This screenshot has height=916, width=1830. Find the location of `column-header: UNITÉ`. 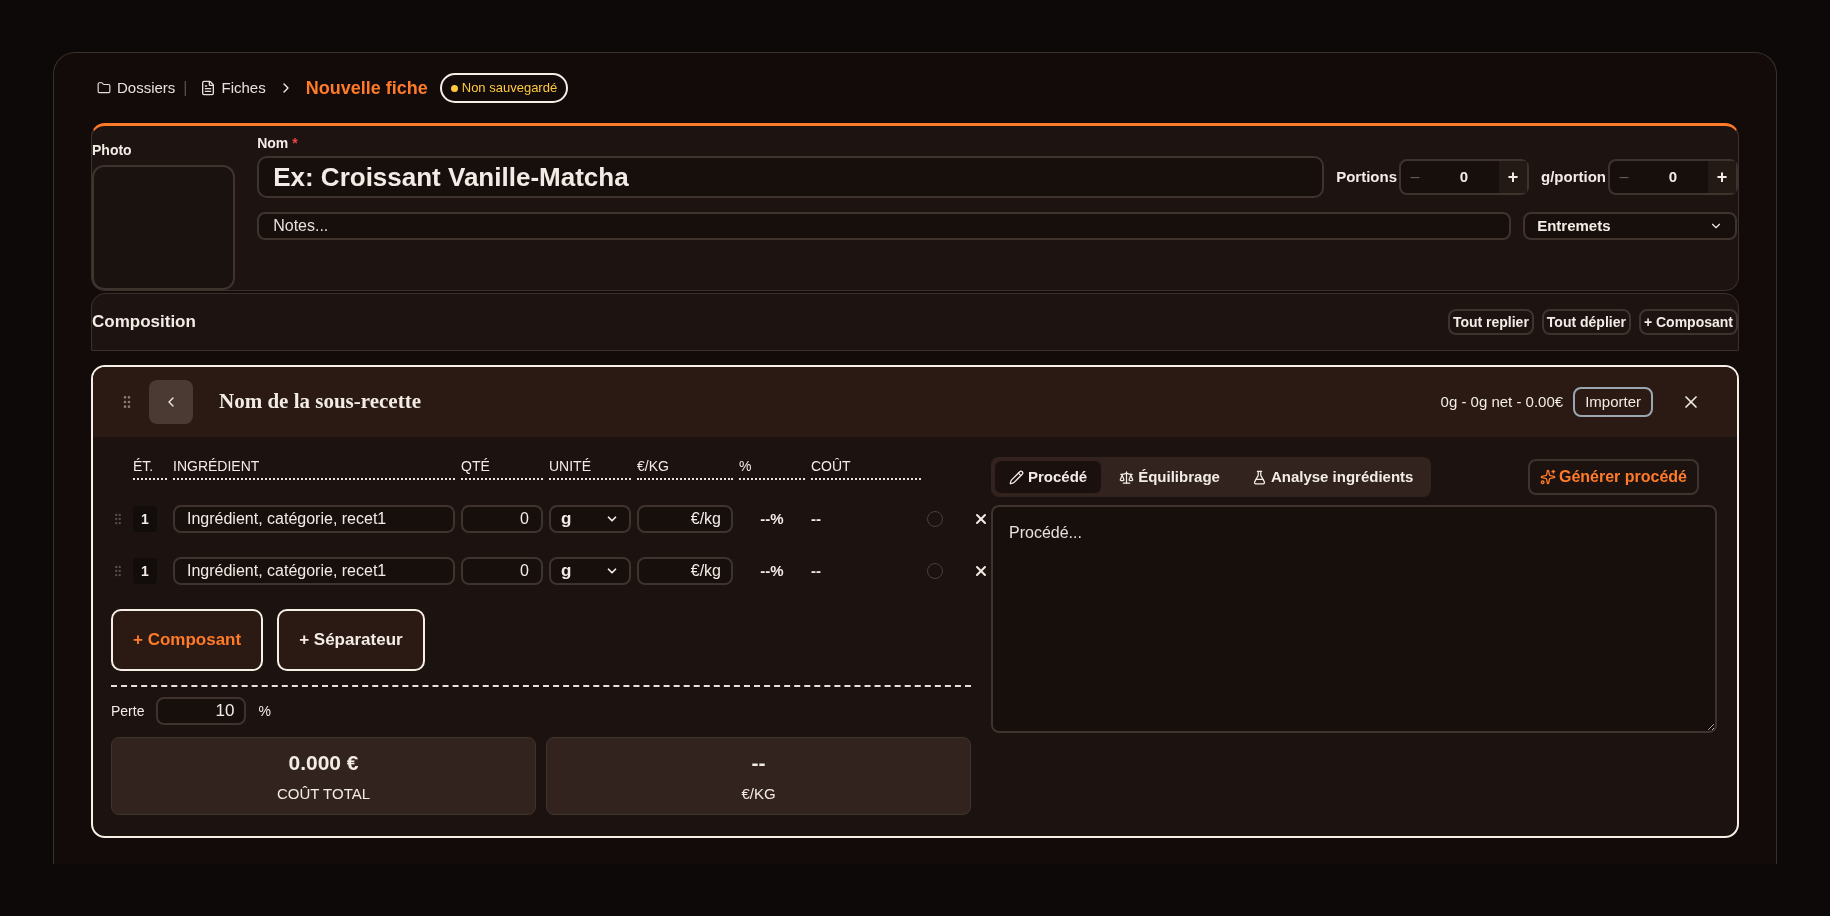

column-header: UNITÉ is located at coordinates (590, 468).